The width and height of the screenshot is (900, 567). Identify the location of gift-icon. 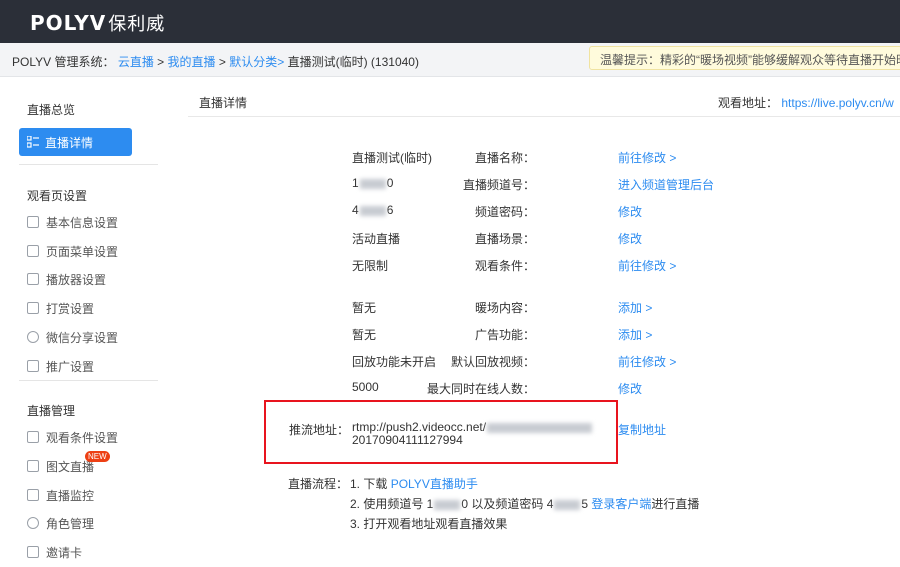
(33, 308).